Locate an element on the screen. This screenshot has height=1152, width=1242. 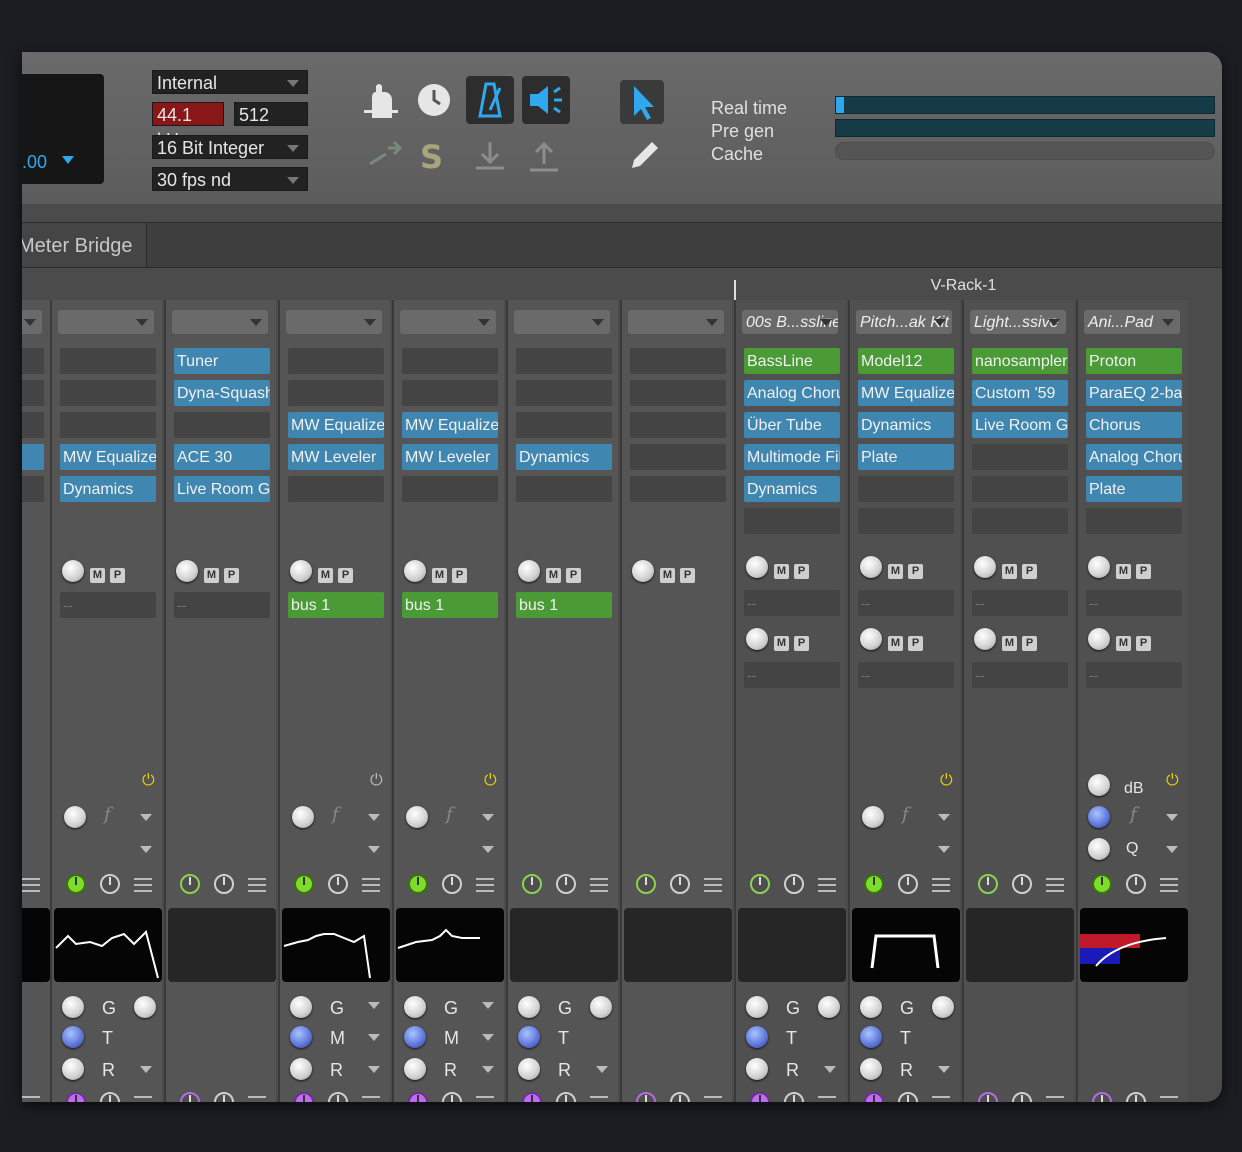
fx-slot: Über Tube is located at coordinates (792, 425).